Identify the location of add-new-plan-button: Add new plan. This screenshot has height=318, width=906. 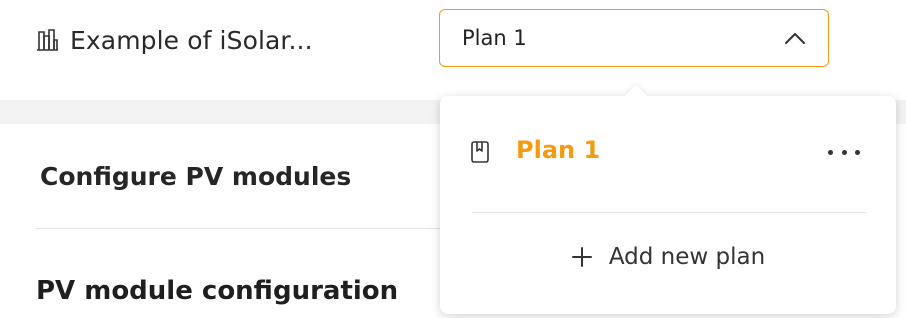
(668, 257).